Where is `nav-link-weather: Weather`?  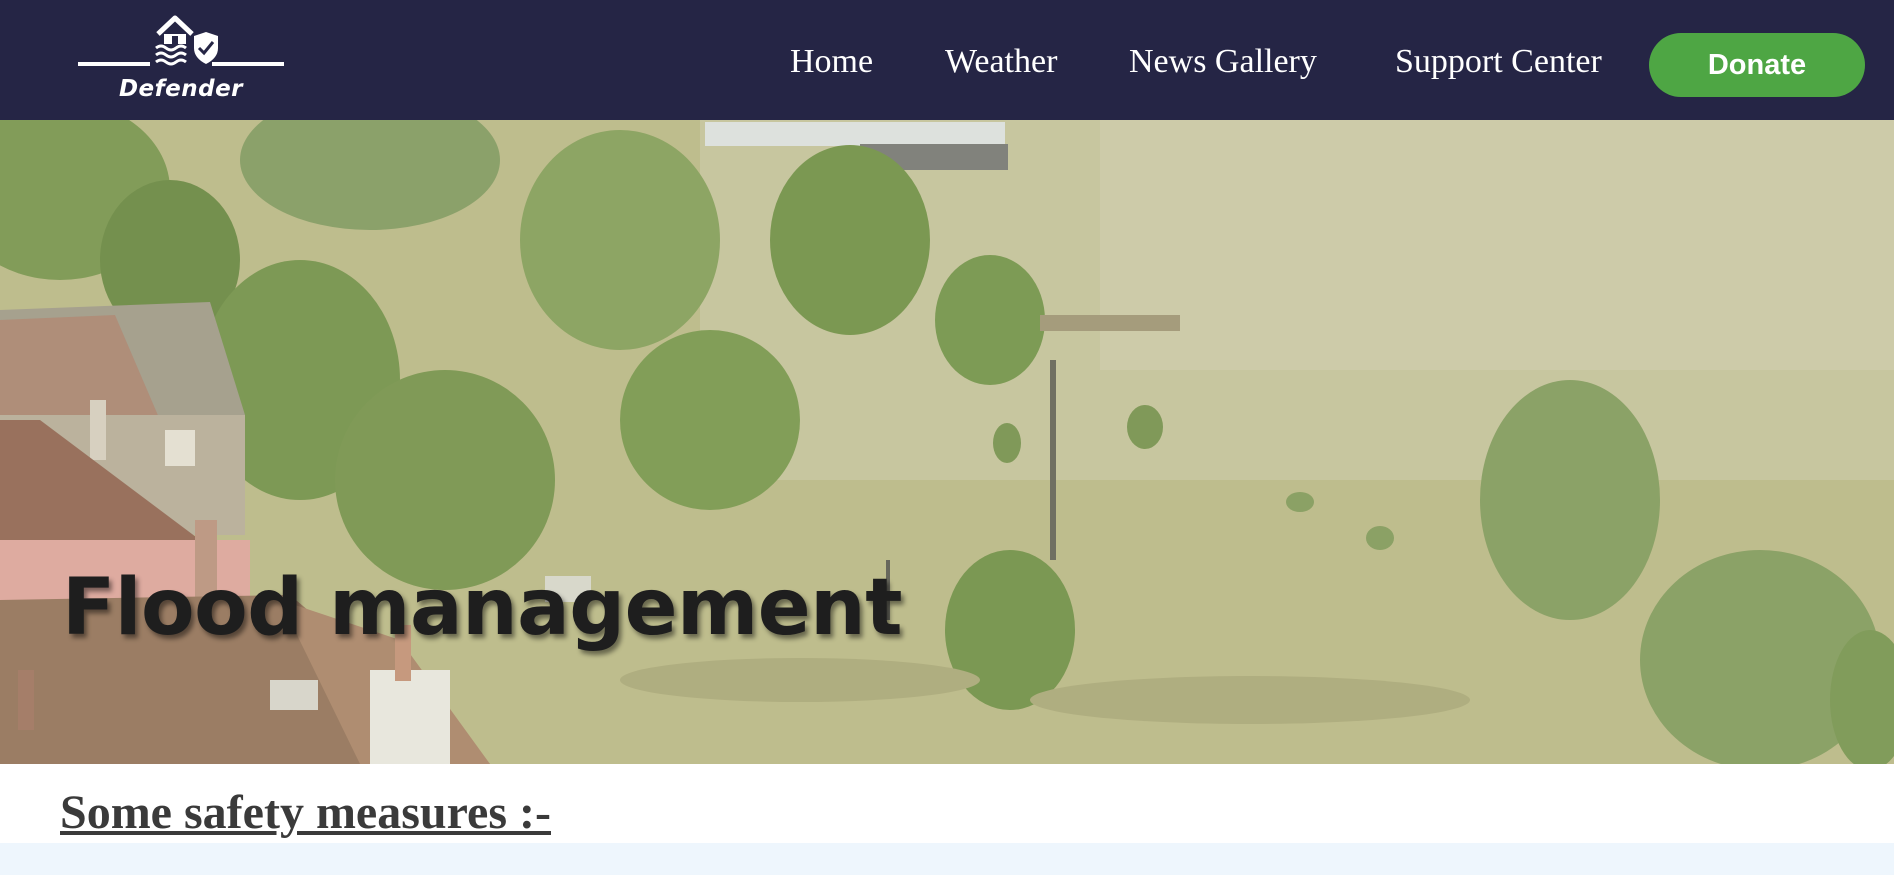
nav-link-weather: Weather is located at coordinates (1001, 62).